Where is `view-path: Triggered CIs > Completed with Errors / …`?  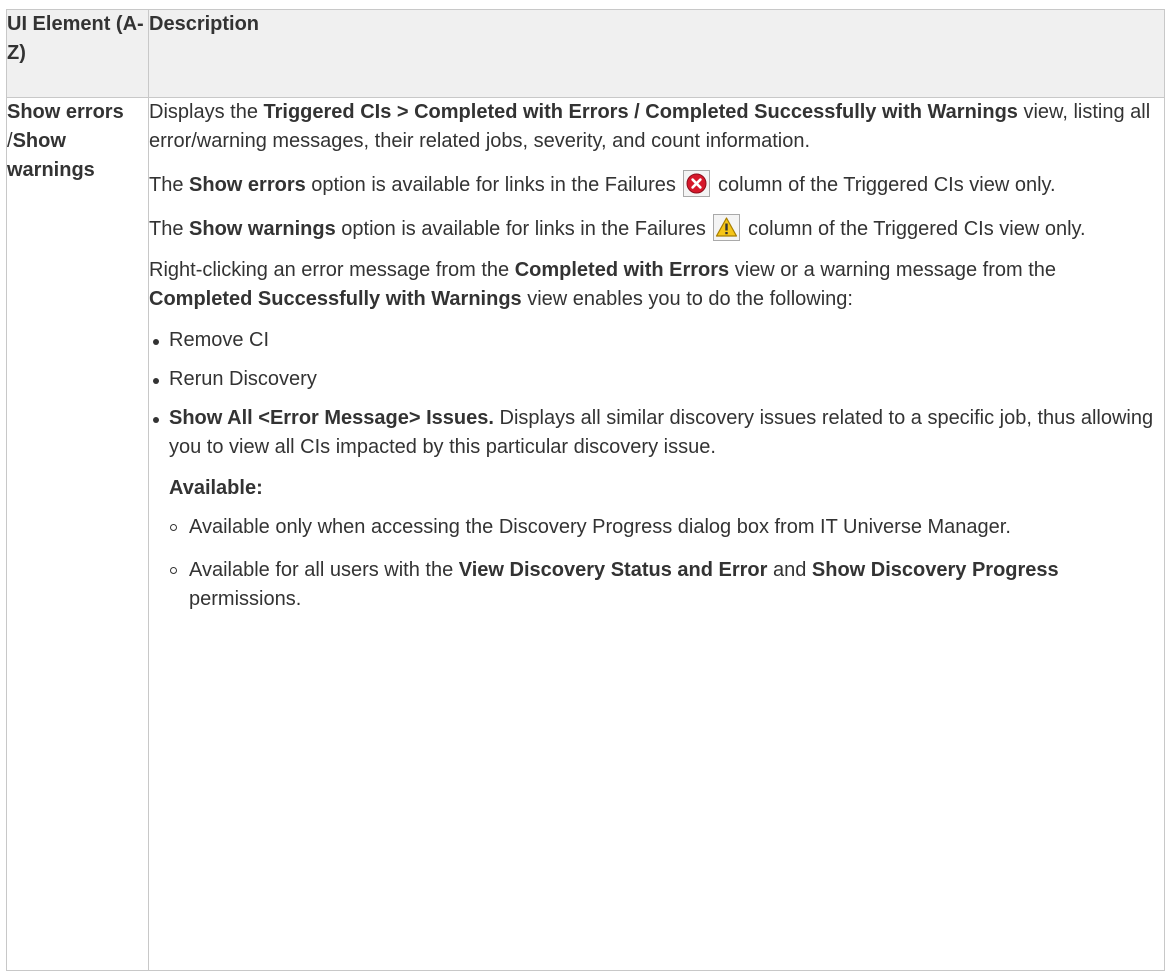
view-path: Triggered CIs > Completed with Errors / … is located at coordinates (640, 112).